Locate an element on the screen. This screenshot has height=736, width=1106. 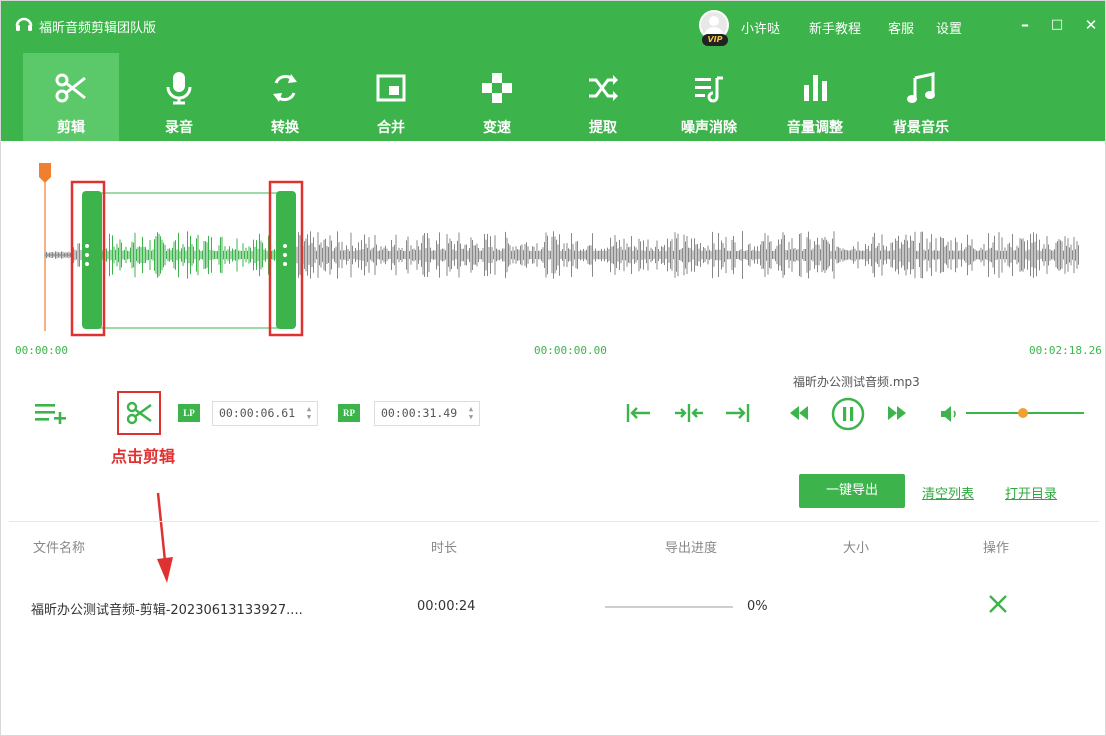
support-link: 客服 is located at coordinates (901, 27).